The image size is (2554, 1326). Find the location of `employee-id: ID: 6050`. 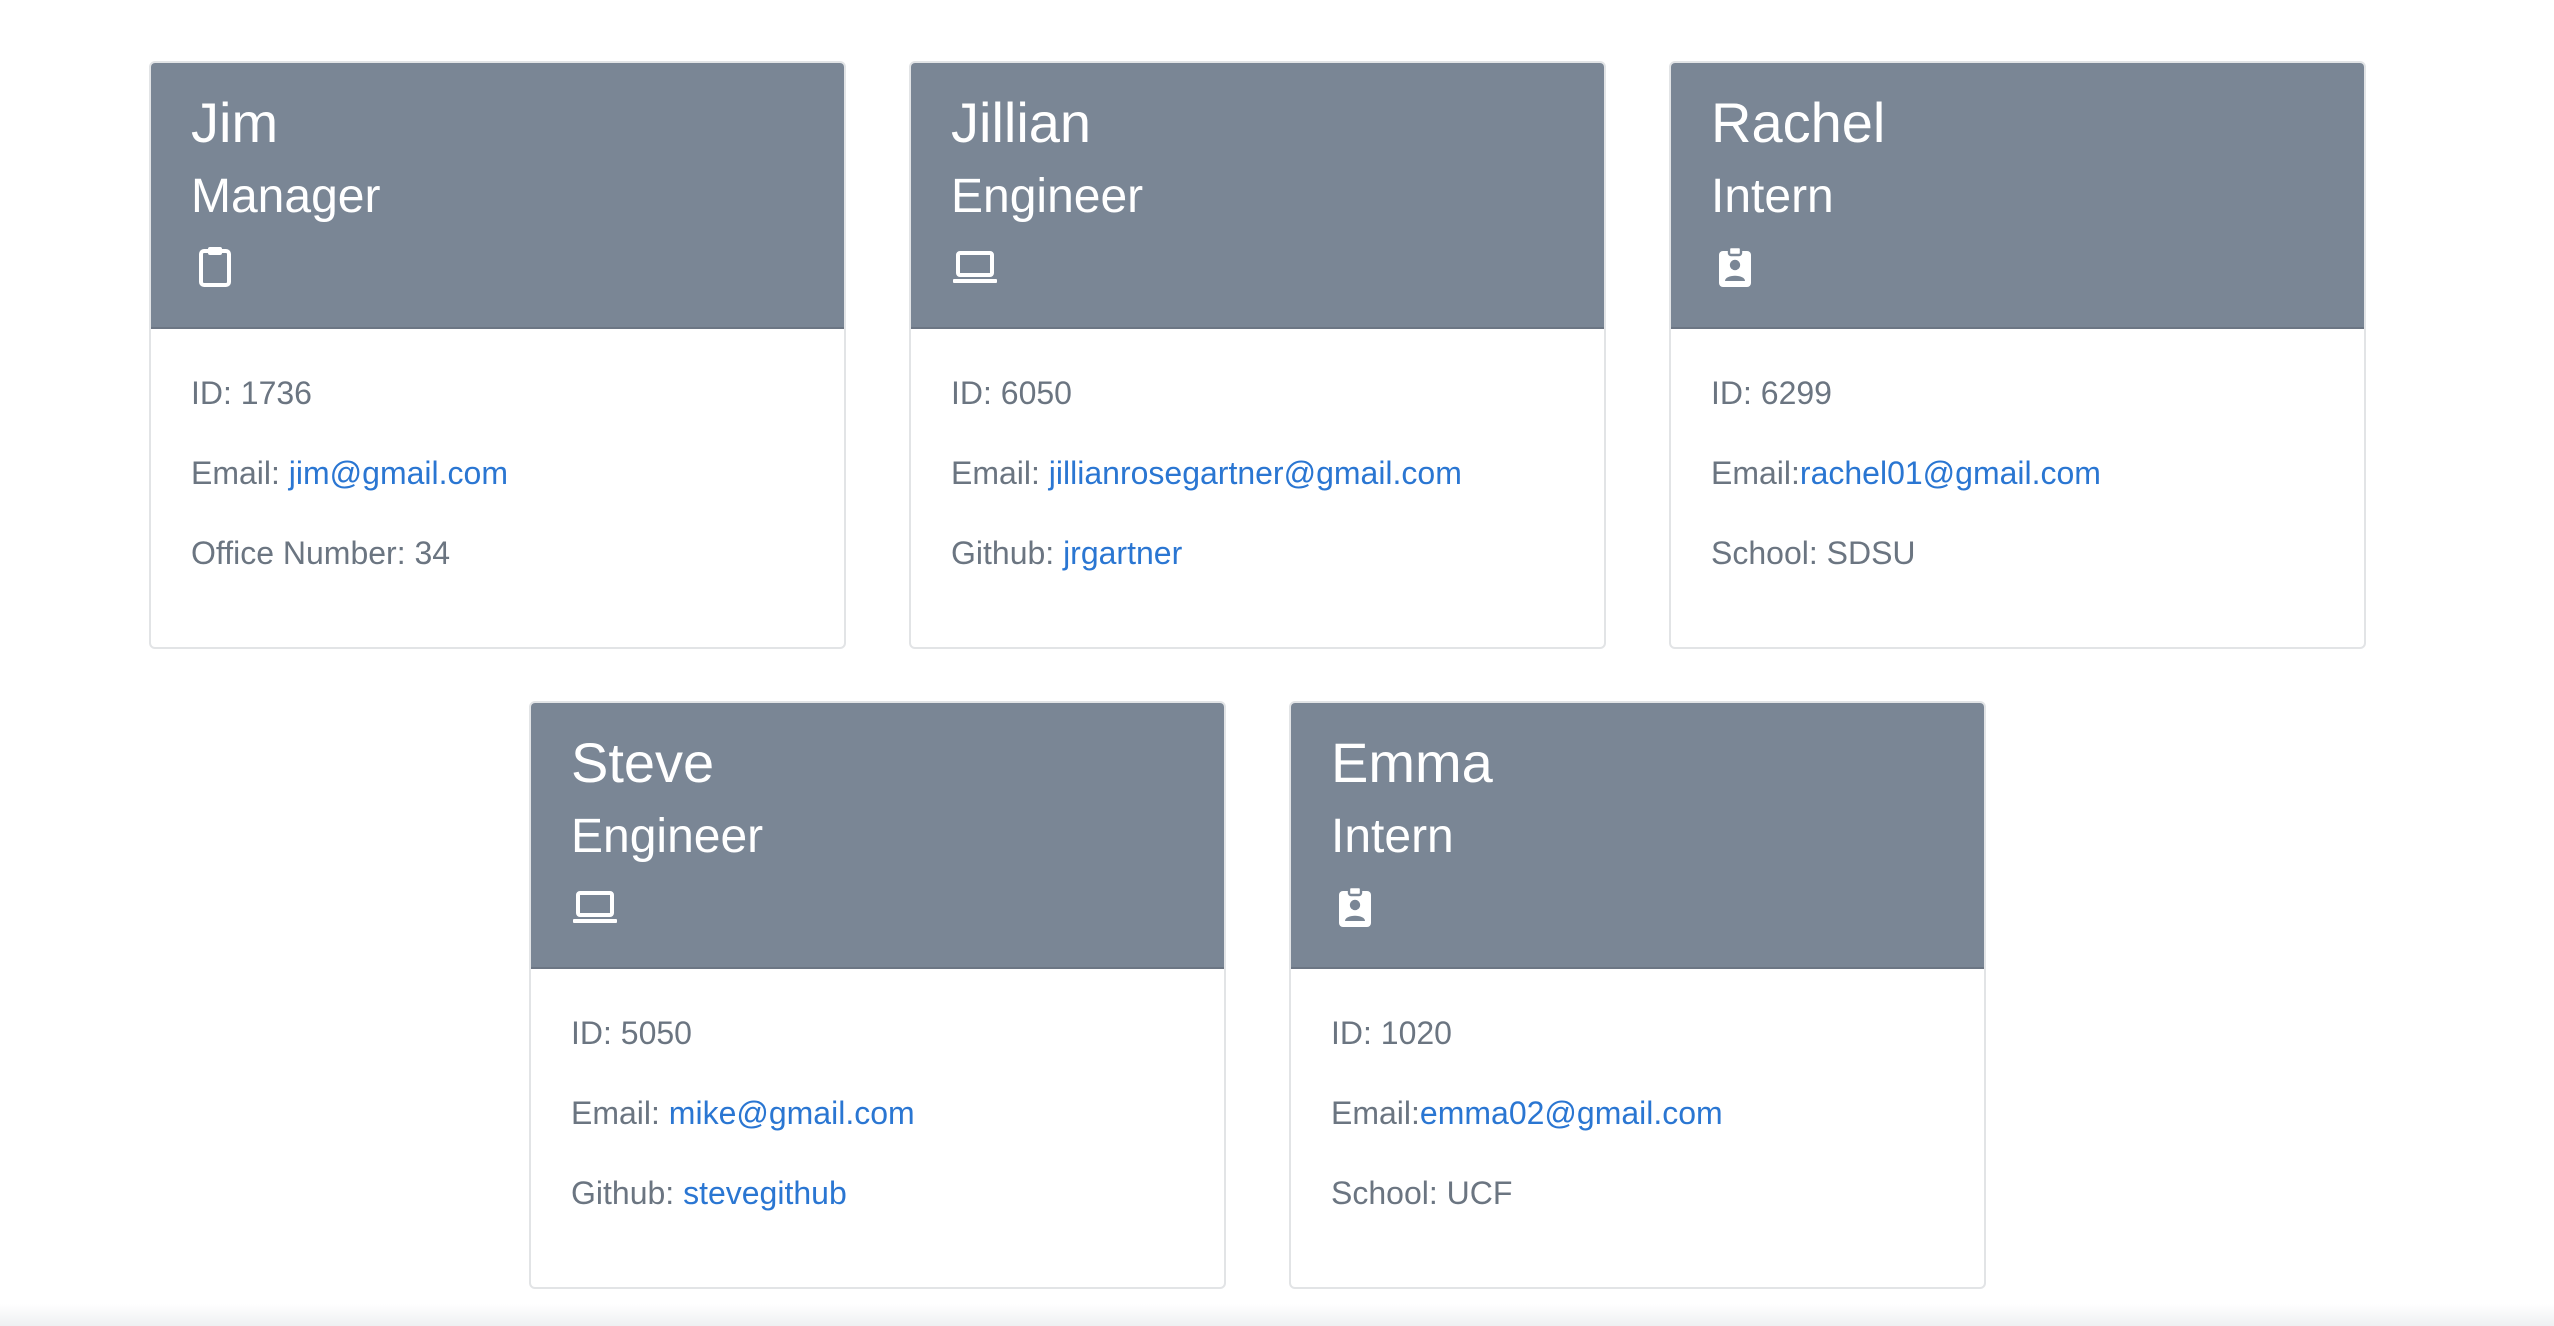

employee-id: ID: 6050 is located at coordinates (1011, 393).